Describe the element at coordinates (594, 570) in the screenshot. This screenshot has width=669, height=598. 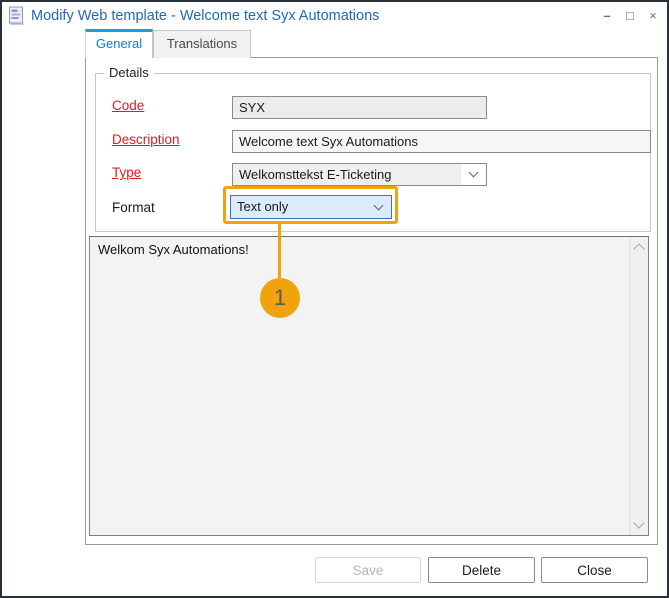
I see `close-button: Close` at that location.